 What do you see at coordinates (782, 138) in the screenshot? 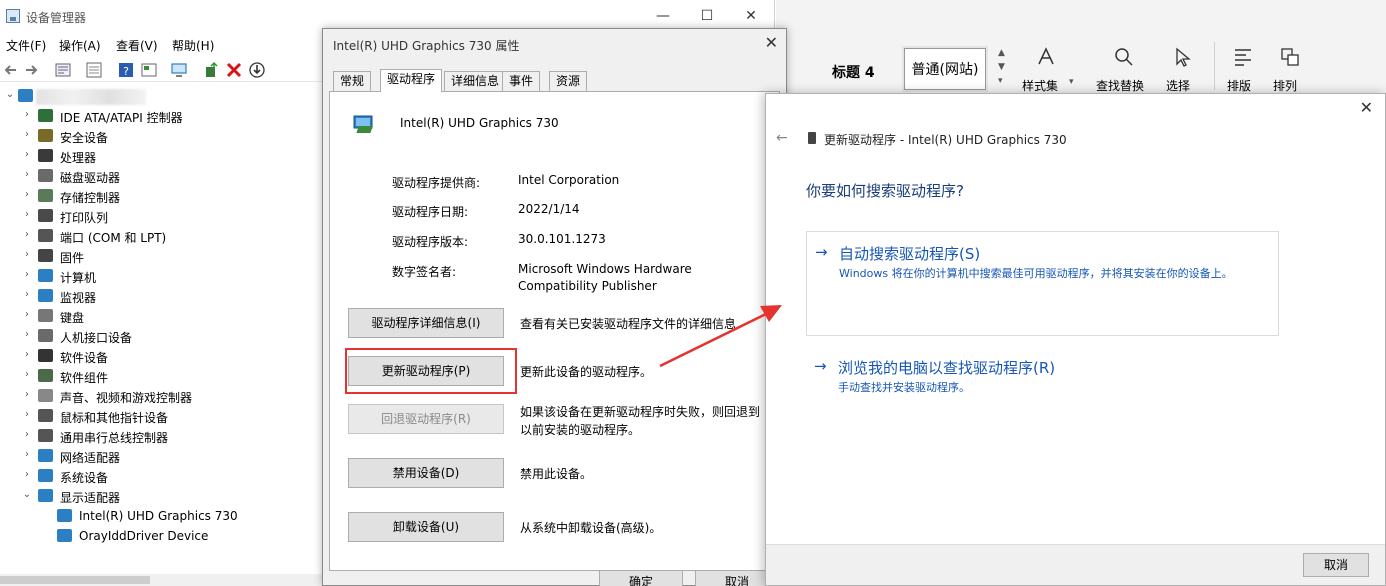
I see `back-arrow-icon: ←` at bounding box center [782, 138].